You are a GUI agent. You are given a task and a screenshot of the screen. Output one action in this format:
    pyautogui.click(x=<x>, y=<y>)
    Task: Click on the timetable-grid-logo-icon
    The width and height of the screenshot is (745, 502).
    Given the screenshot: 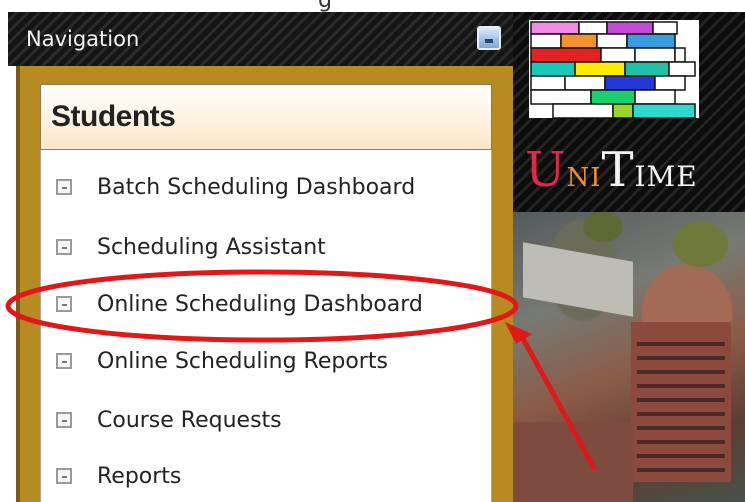 What is the action you would take?
    pyautogui.click(x=614, y=69)
    